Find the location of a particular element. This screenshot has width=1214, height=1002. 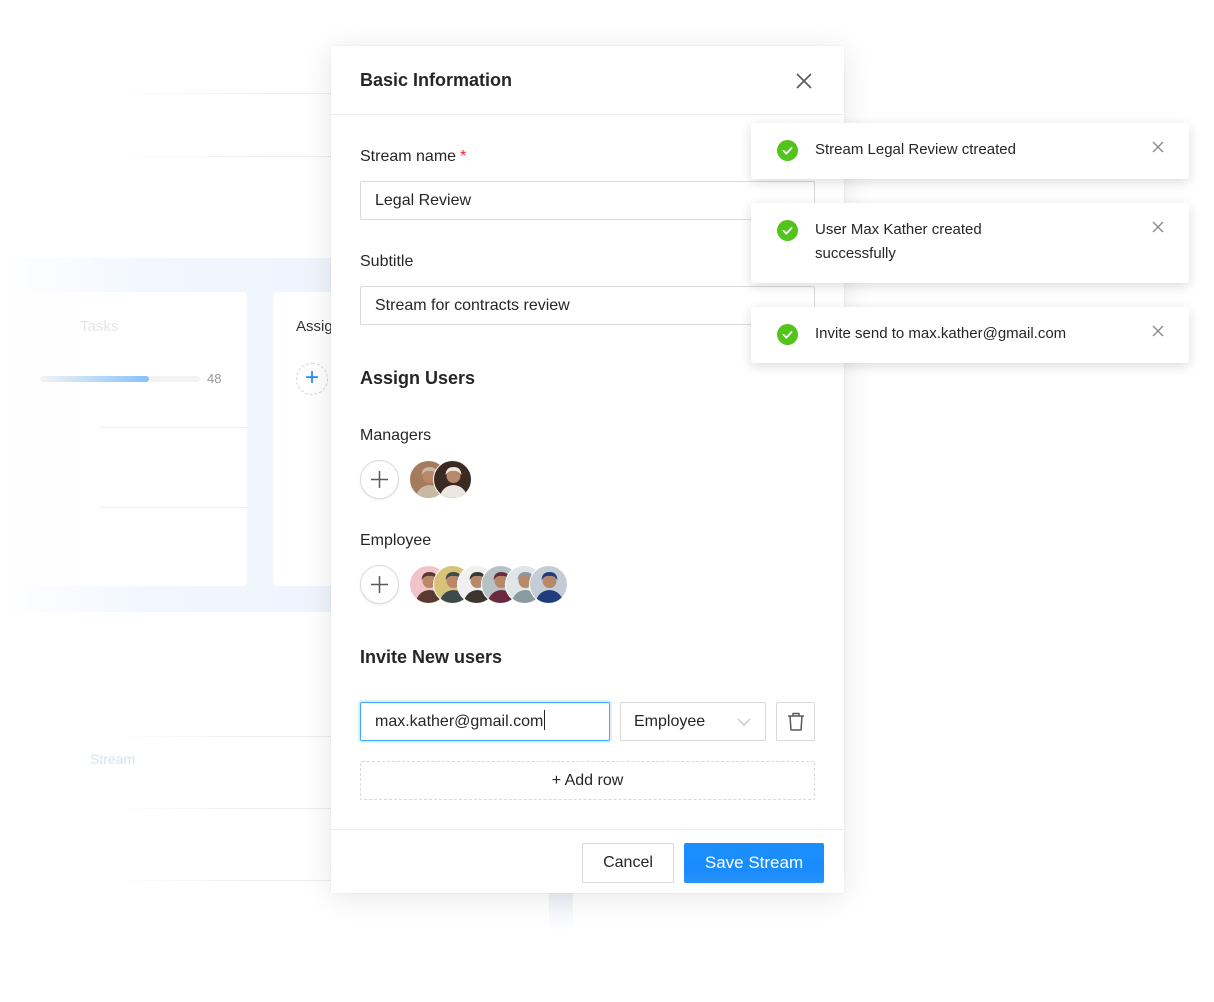

notification-message: Invite send to max.kather@gmail.com is located at coordinates (941, 333).